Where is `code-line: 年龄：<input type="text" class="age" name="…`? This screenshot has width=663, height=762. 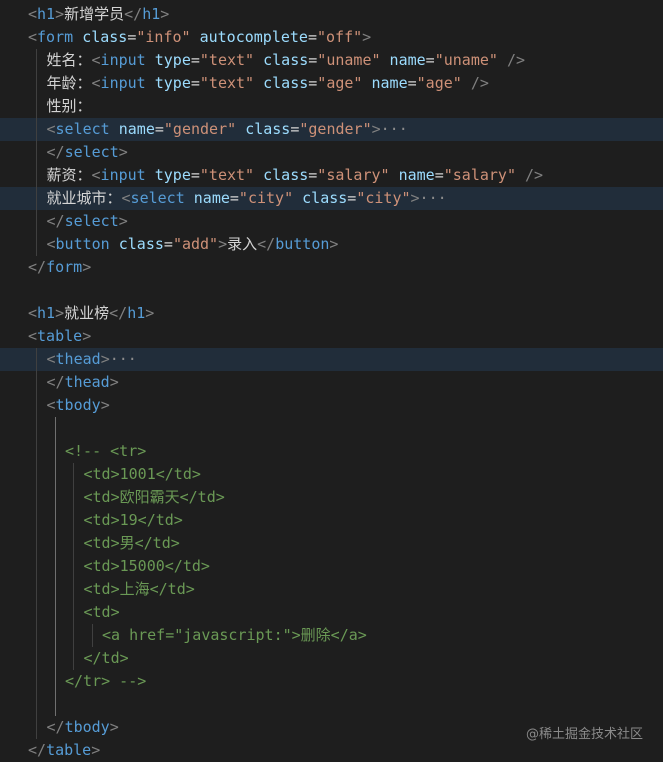
code-line: 年龄：<input type="text" class="age" name="… is located at coordinates (331, 83).